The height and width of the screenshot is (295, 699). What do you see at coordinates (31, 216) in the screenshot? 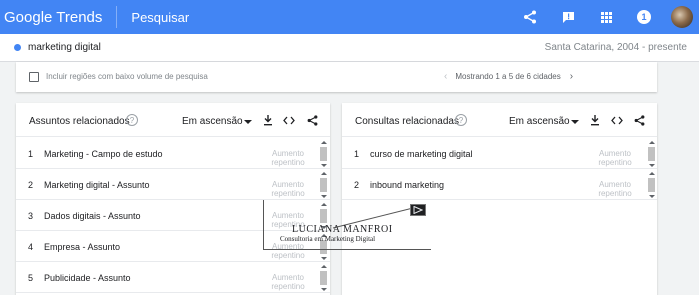
I see `rank-number: 3` at bounding box center [31, 216].